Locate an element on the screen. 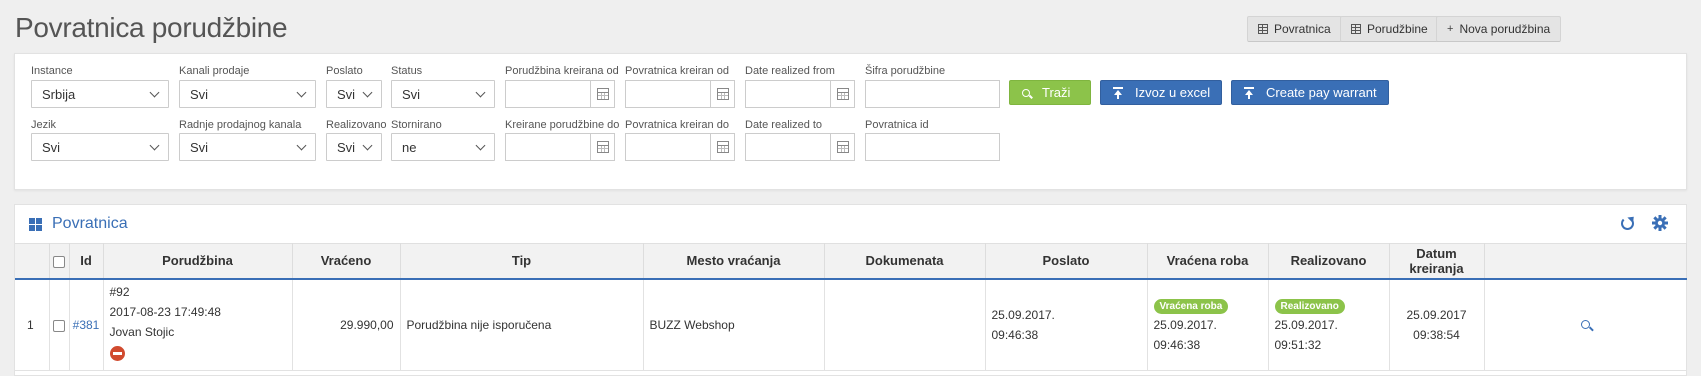 The width and height of the screenshot is (1701, 376). radnje-select: Svi is located at coordinates (247, 147).